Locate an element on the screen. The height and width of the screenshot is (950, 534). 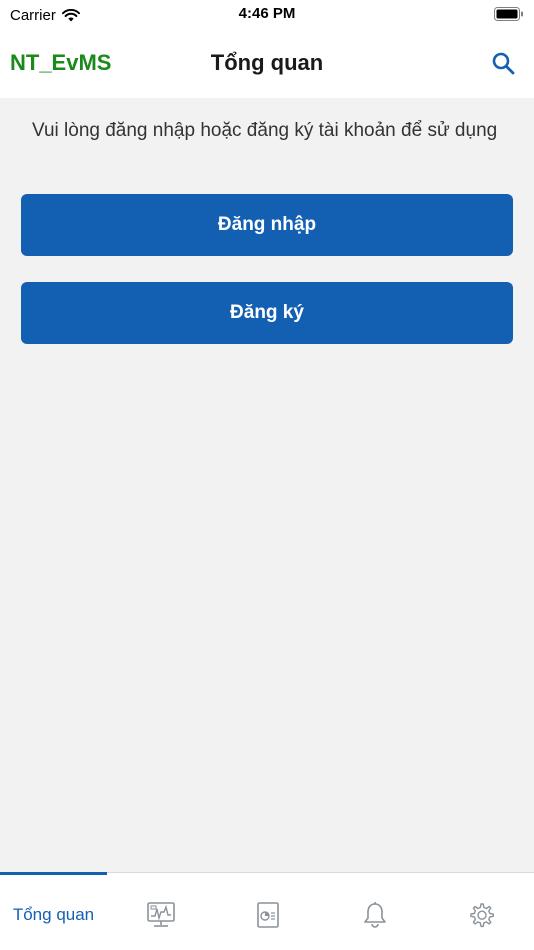
status-time: 4:46 PM is located at coordinates (267, 13).